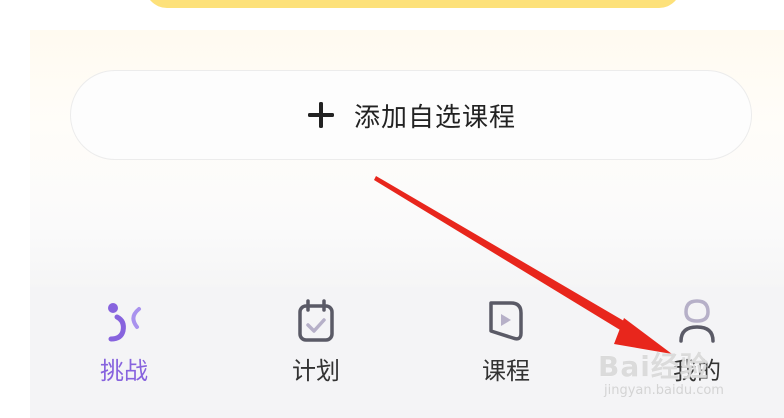 The height and width of the screenshot is (418, 784). Describe the element at coordinates (413, 4) in the screenshot. I see `top-banner-edge` at that location.